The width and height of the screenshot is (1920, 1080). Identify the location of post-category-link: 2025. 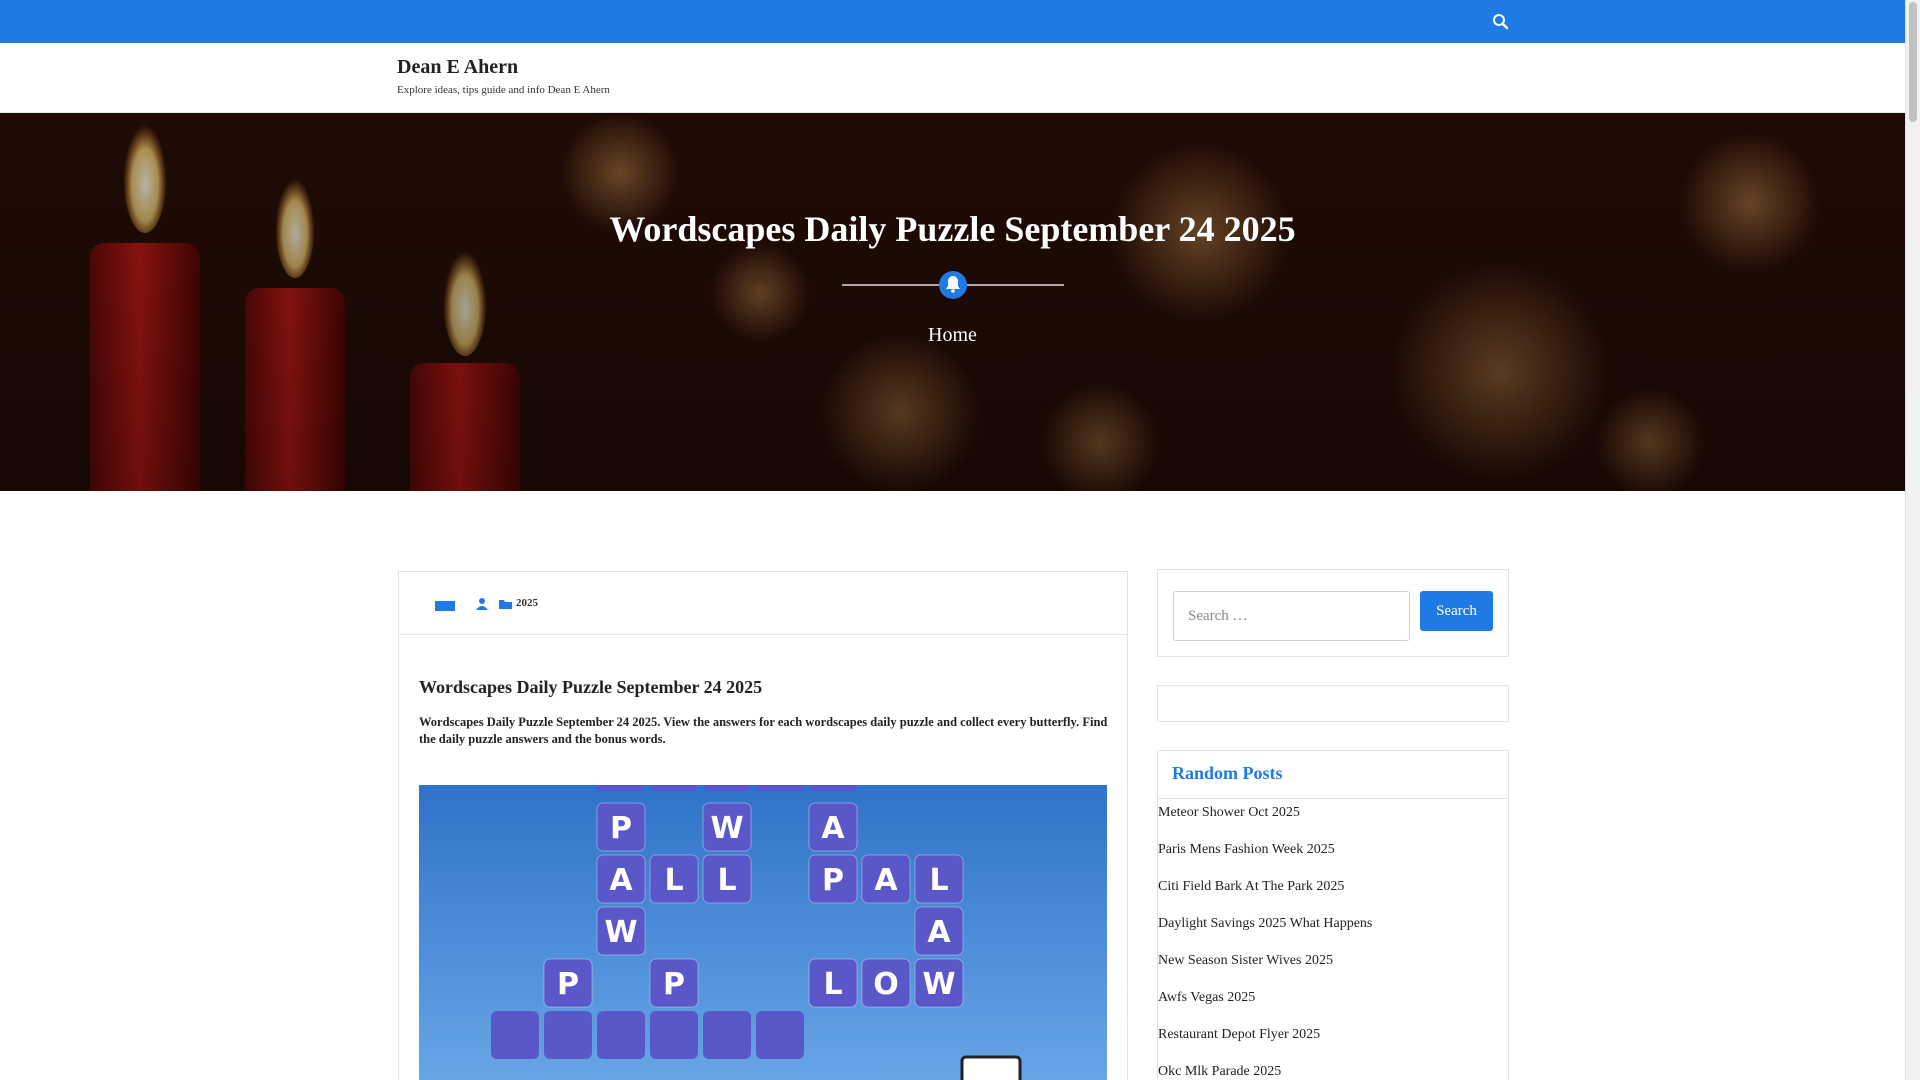
(527, 603).